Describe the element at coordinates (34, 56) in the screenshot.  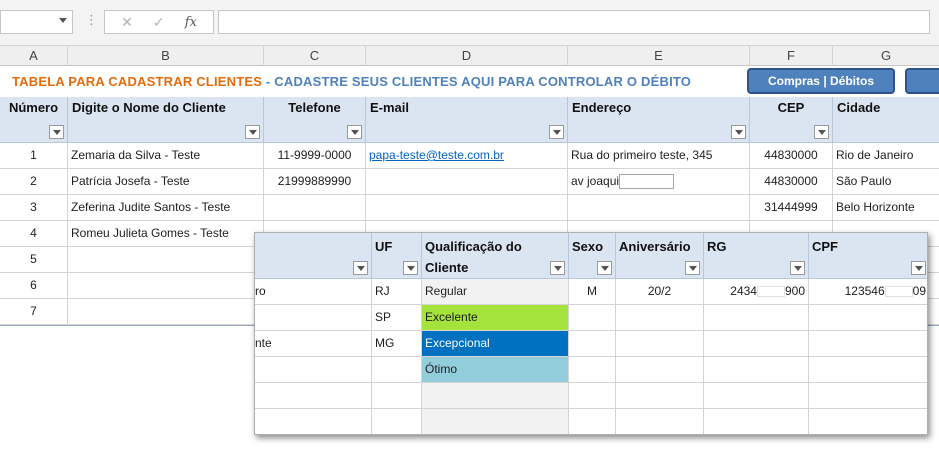
I see `column-header-a: A` at that location.